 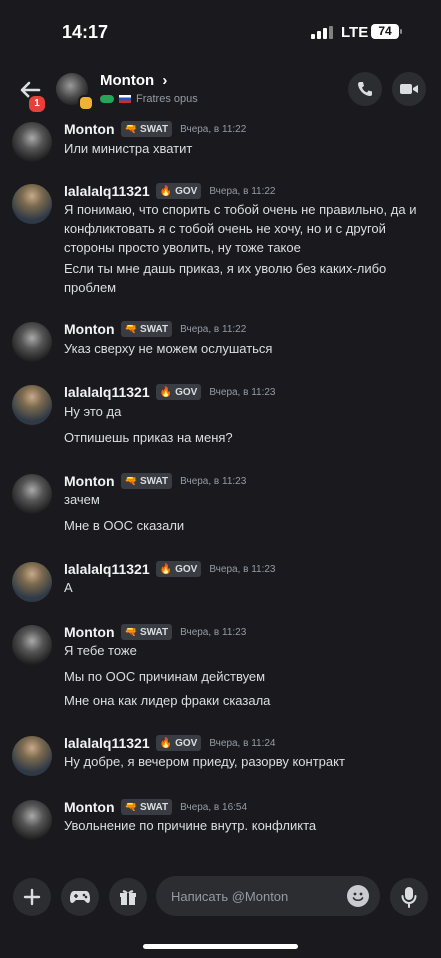 I want to click on composer-bar: Написать @Monton, so click(x=220, y=897).